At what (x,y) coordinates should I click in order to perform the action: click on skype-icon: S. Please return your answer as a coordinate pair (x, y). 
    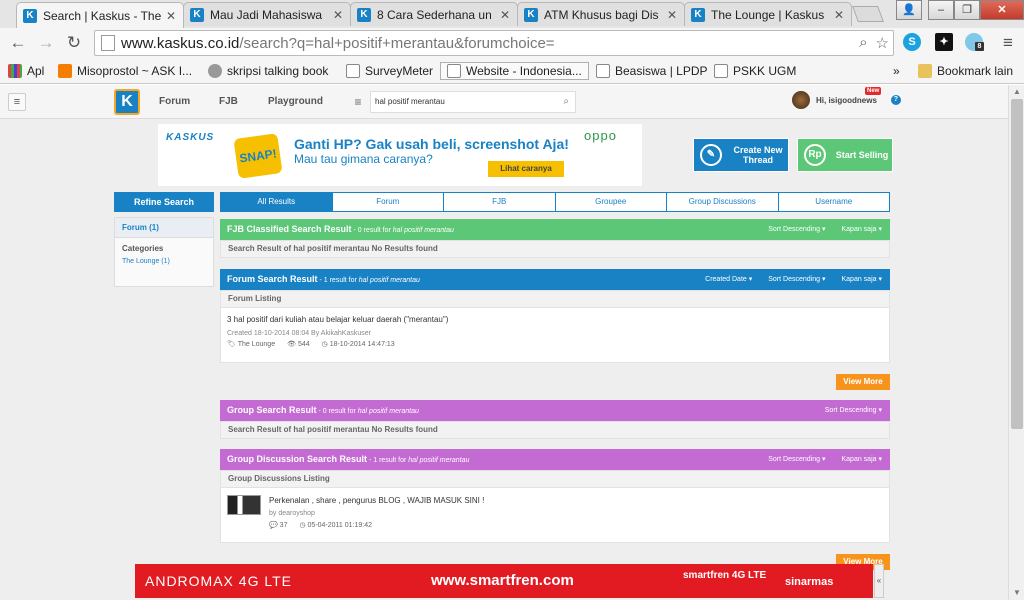
    Looking at the image, I should click on (912, 42).